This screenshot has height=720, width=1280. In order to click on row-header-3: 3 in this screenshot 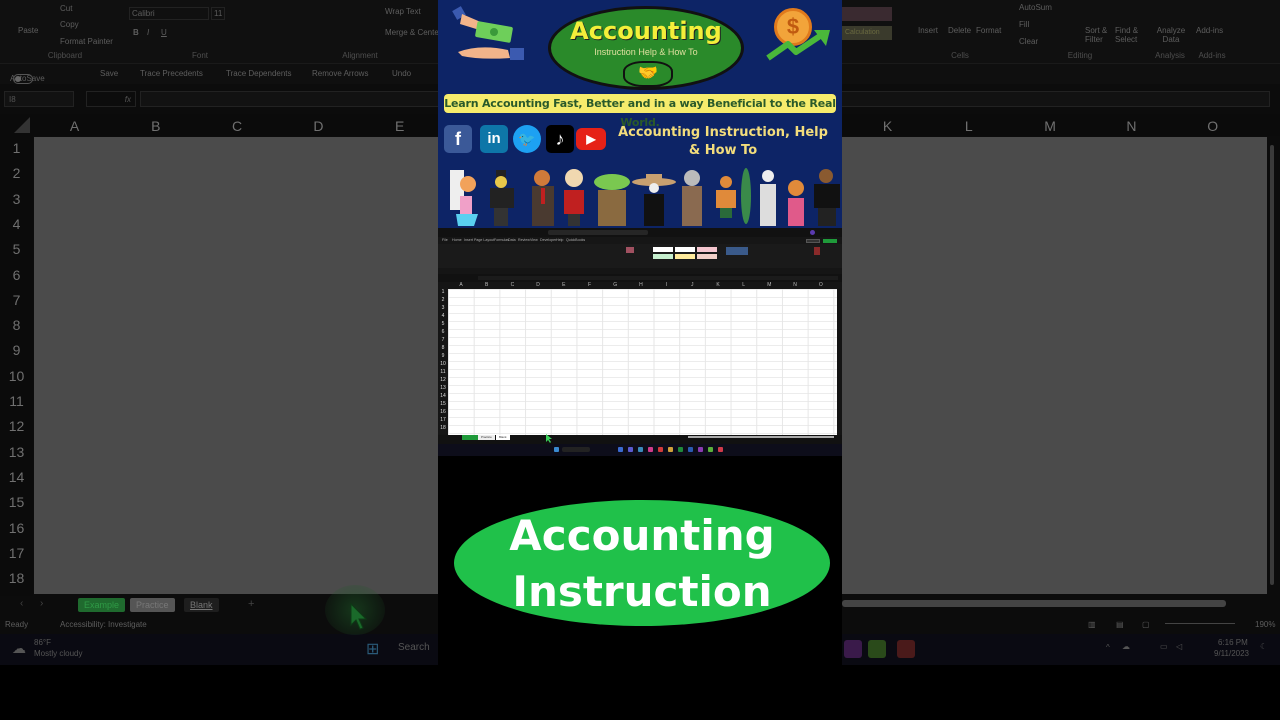, I will do `click(16, 199)`.